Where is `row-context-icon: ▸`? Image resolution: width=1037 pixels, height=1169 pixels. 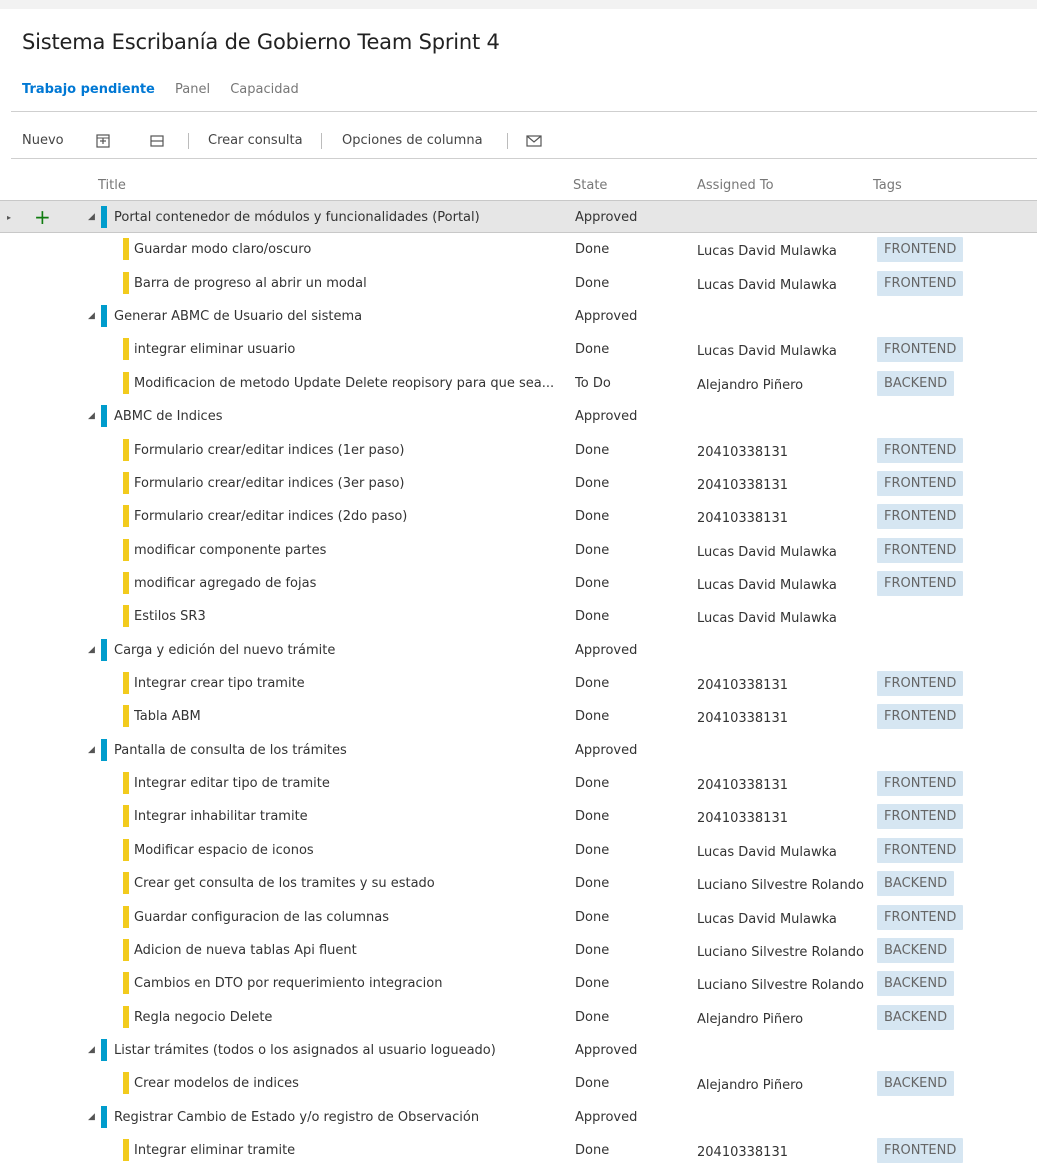
row-context-icon: ▸ is located at coordinates (9, 217).